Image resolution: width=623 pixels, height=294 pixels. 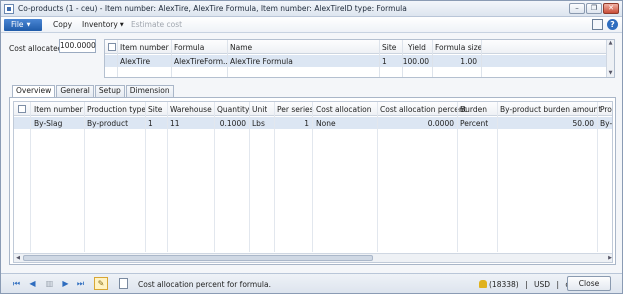 What do you see at coordinates (107, 123) in the screenshot?
I see `production-type-cell: By-product` at bounding box center [107, 123].